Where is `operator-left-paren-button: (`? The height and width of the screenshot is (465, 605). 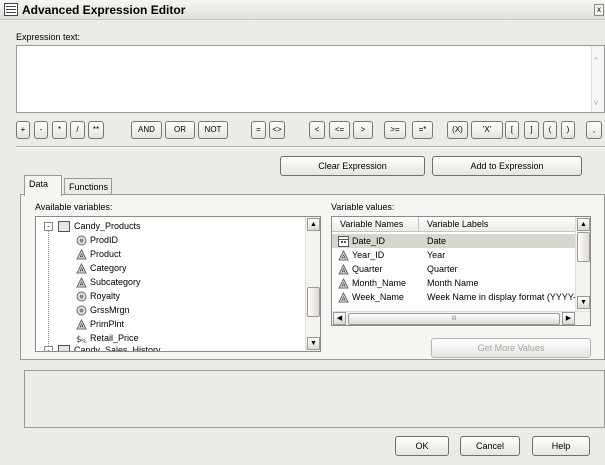 operator-left-paren-button: ( is located at coordinates (550, 130).